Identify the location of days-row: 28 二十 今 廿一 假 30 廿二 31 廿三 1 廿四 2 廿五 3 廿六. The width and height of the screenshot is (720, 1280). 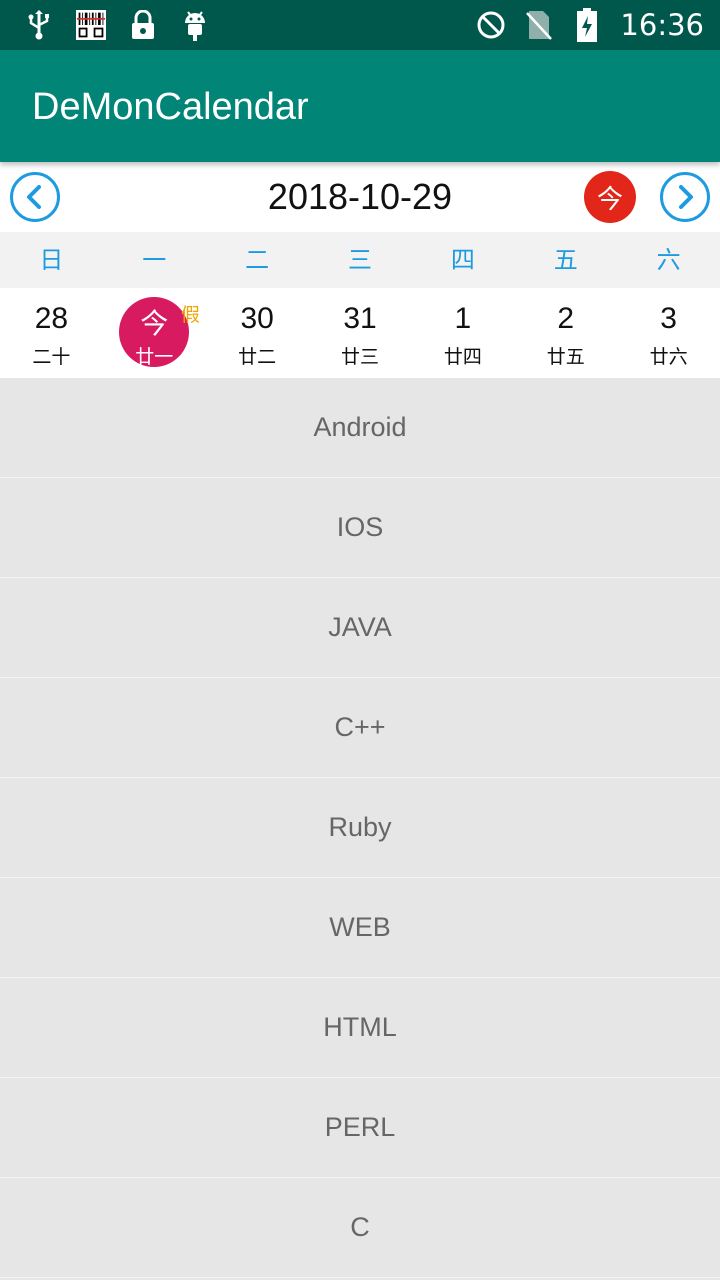
(360, 333).